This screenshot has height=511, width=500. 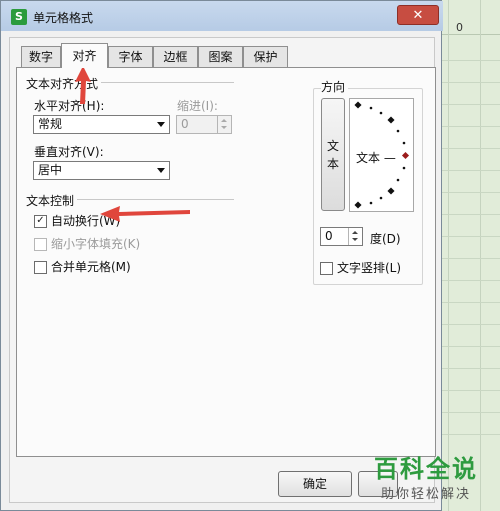 What do you see at coordinates (19, 17) in the screenshot?
I see `app-icon: S` at bounding box center [19, 17].